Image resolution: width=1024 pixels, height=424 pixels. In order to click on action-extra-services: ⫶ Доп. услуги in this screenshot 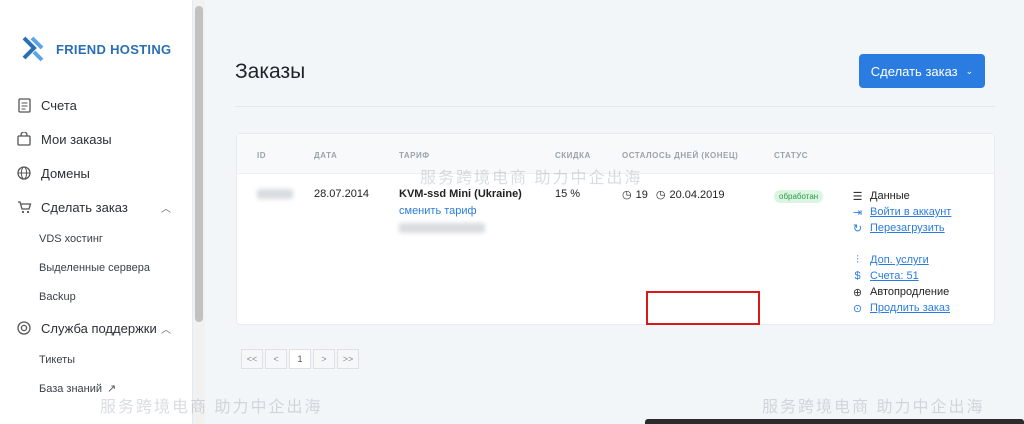, I will do `click(921, 260)`.